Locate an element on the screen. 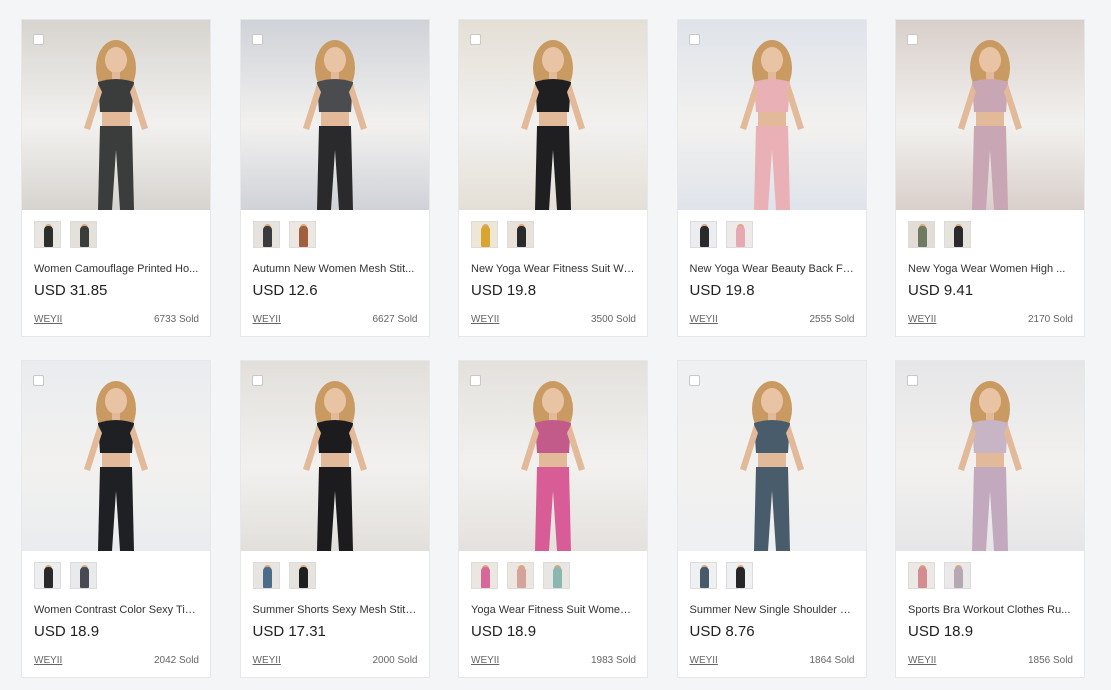 Image resolution: width=1111 pixels, height=690 pixels. sold-count: 2000 Sold is located at coordinates (395, 660).